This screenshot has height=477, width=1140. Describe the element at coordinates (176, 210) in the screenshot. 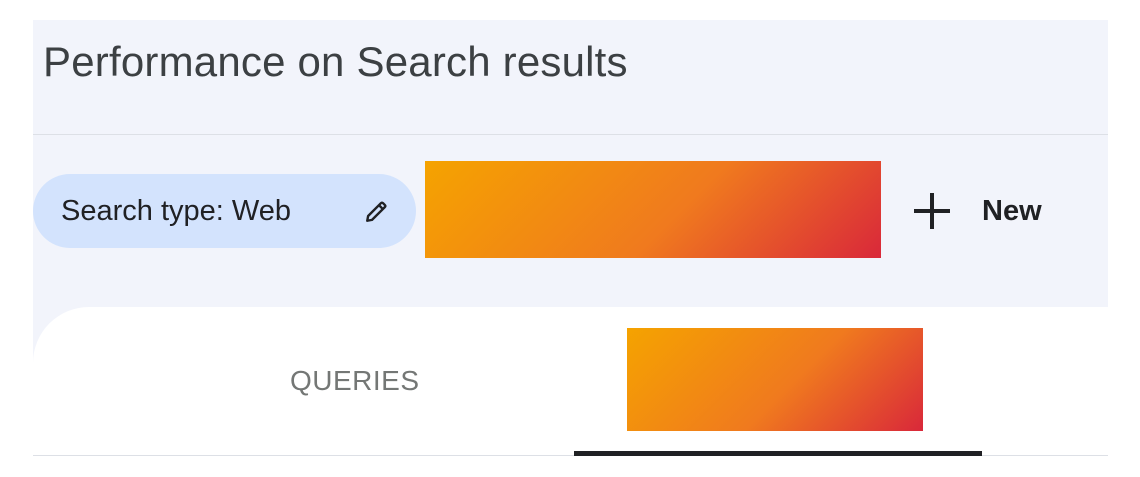

I see `search-type-filter-label: Search type: Web` at that location.